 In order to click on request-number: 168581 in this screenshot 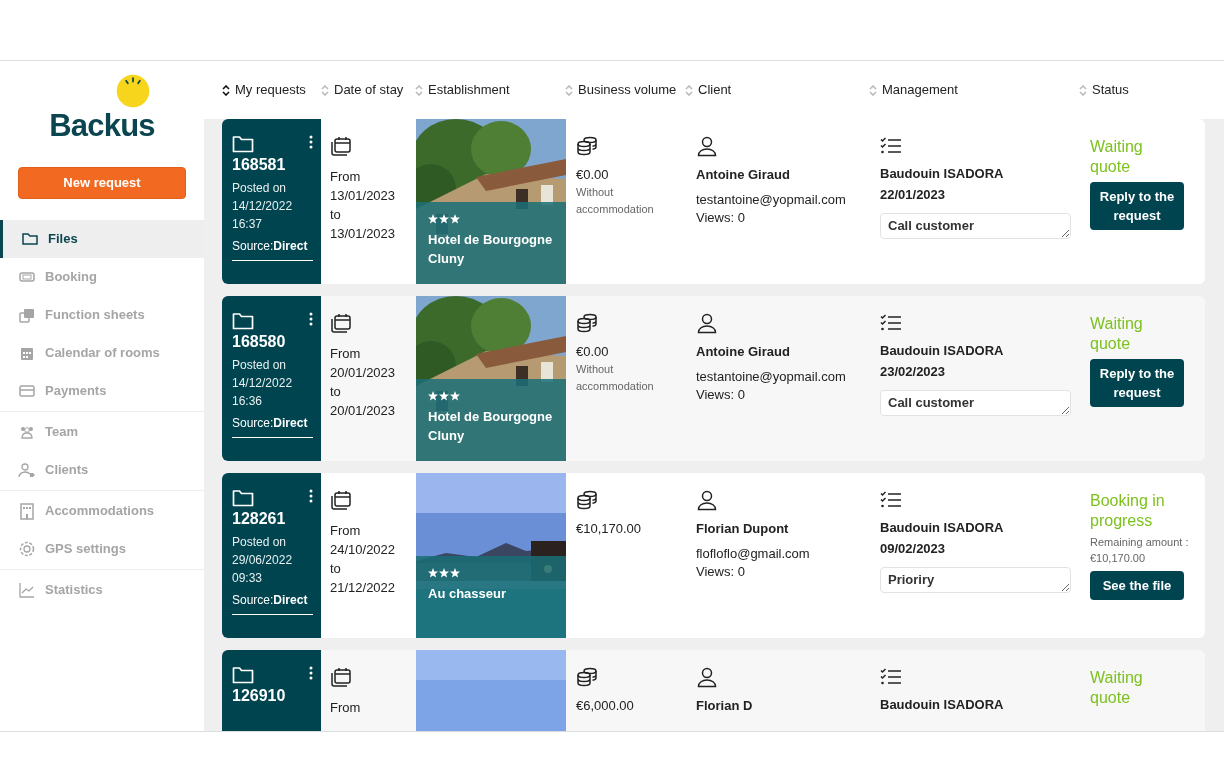, I will do `click(272, 165)`.